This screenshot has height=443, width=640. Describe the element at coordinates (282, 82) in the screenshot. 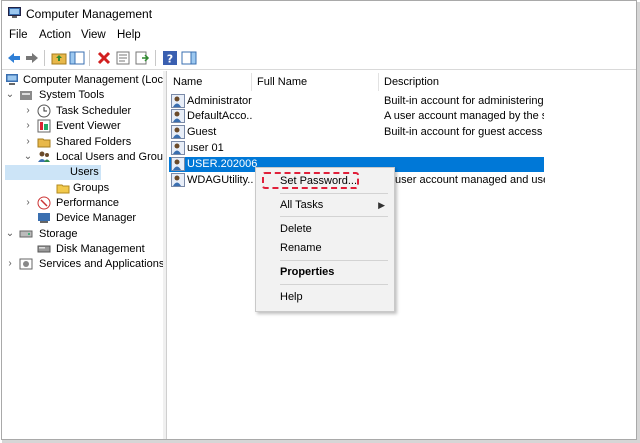

I see `column-header-label: Full Name` at that location.